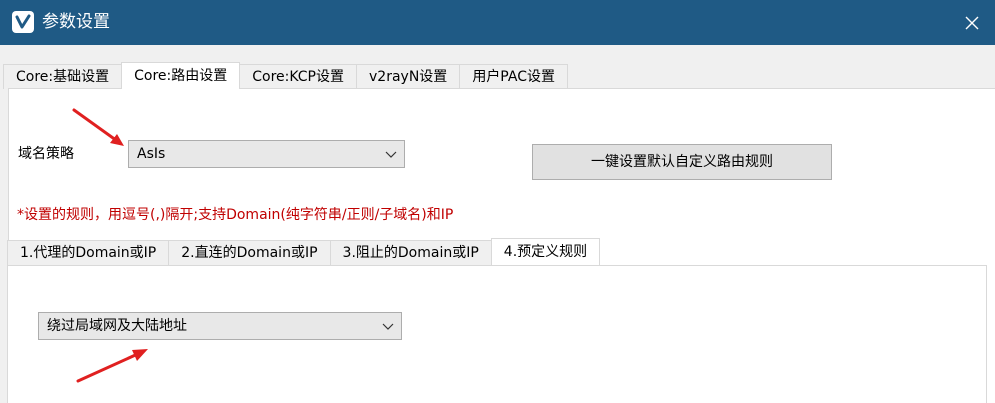 Image resolution: width=995 pixels, height=403 pixels. I want to click on domain-strategy-label: 域名策略, so click(46, 154).